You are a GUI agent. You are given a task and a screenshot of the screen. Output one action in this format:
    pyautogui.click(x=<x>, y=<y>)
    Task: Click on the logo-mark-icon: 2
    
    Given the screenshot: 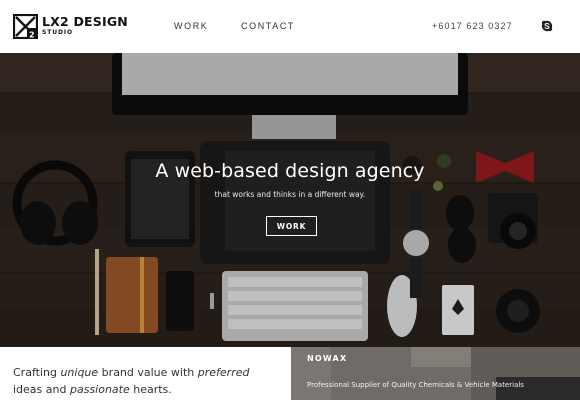 What is the action you would take?
    pyautogui.click(x=25, y=26)
    